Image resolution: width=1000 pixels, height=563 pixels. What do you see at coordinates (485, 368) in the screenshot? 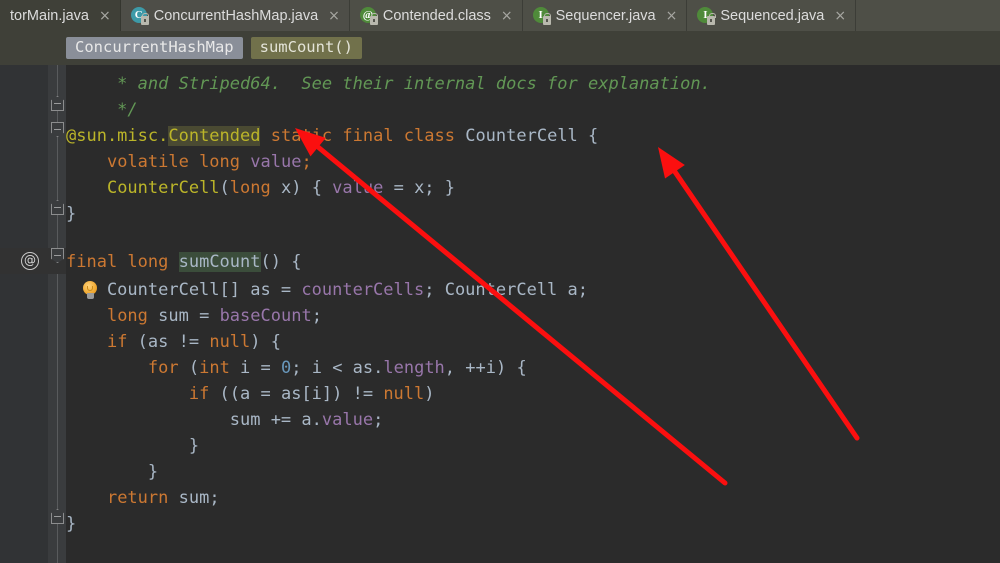
I see `code-token: , ++i) {` at bounding box center [485, 368].